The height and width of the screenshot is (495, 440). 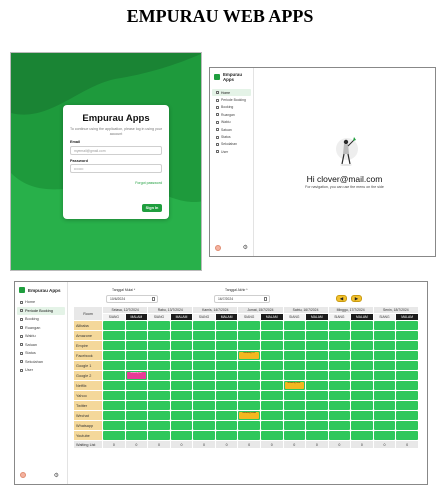 I want to click on booking-slot: Booking SMP, so click(x=294, y=385).